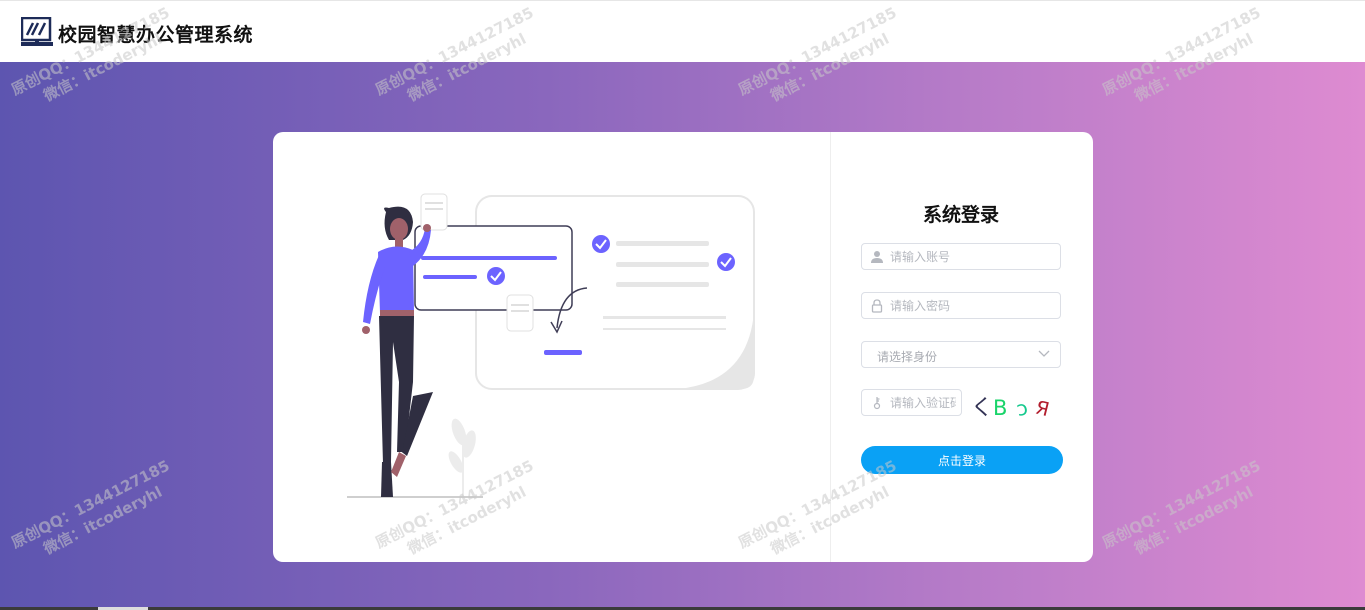 The image size is (1365, 610). I want to click on password-field, so click(961, 305).